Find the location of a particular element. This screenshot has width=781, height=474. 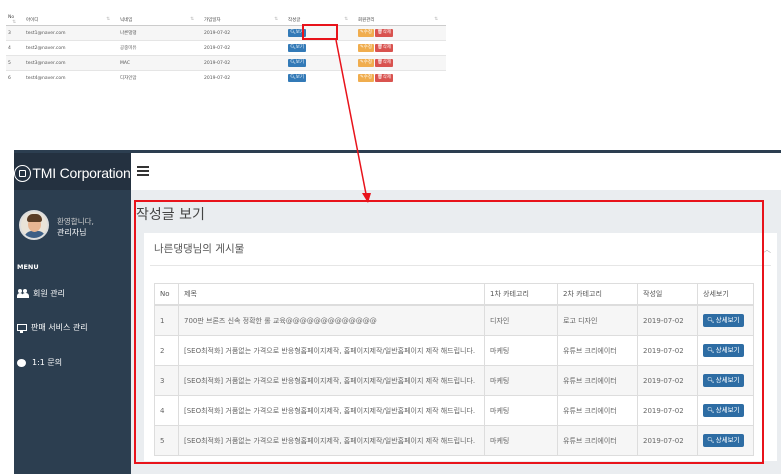

monitor-icon is located at coordinates (22, 328).